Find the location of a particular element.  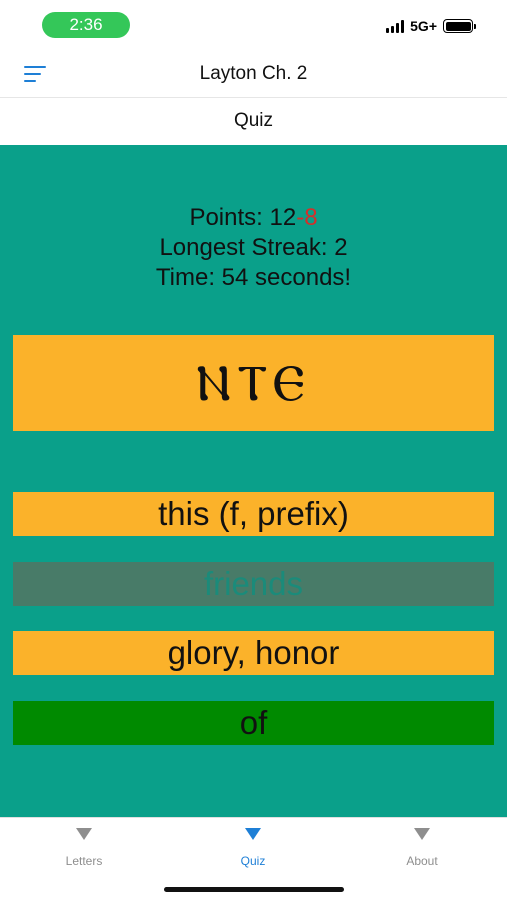

points-line: Points: 12-8 is located at coordinates (253, 218).